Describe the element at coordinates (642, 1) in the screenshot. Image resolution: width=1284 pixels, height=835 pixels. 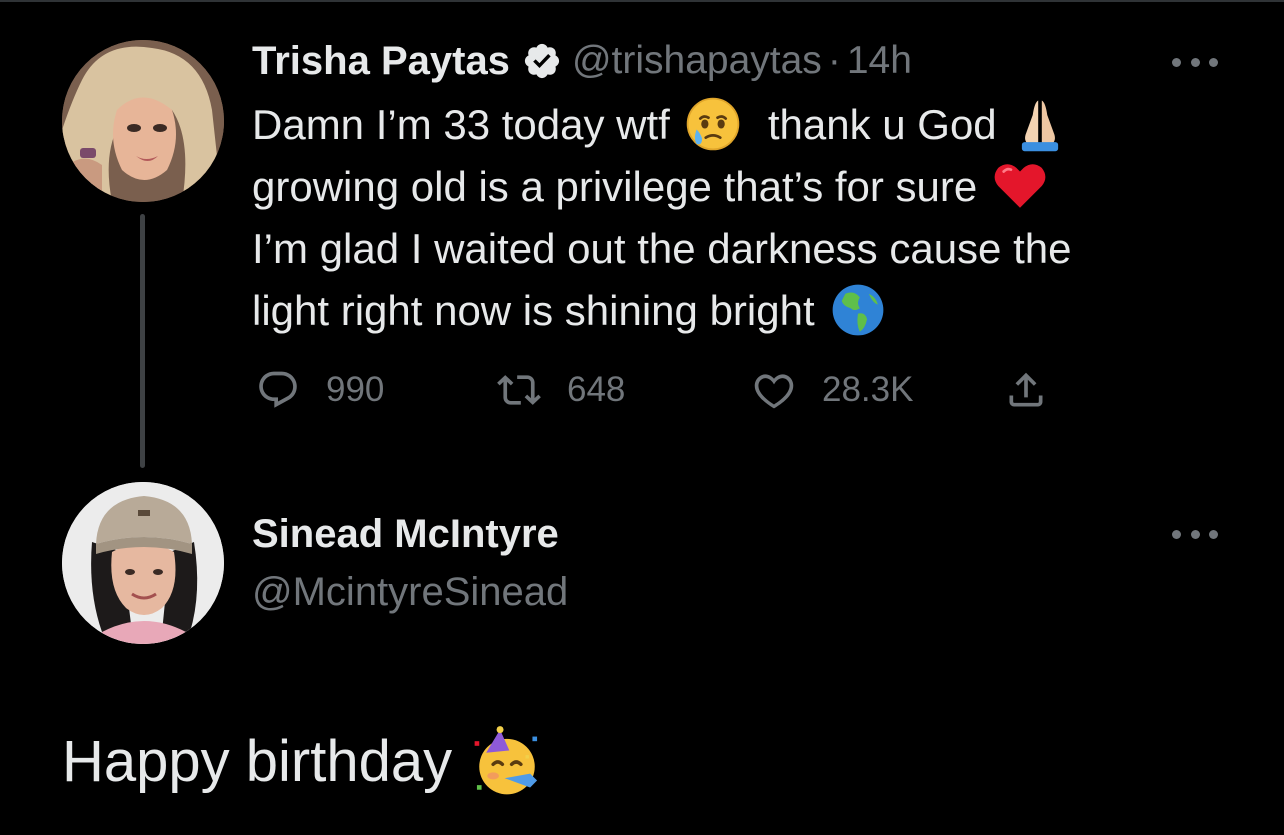
I see `top-divider` at that location.